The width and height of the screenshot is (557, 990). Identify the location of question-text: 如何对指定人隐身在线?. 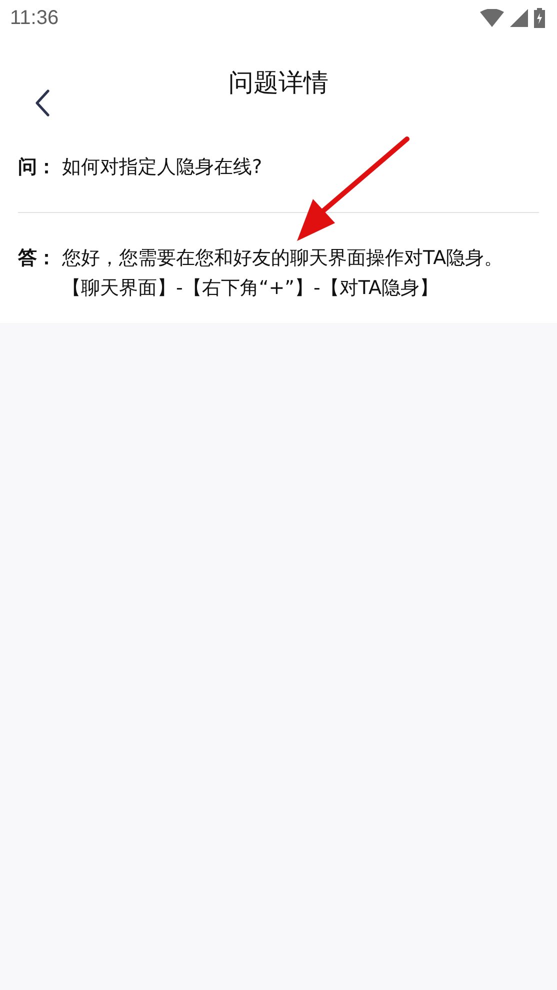
(163, 167).